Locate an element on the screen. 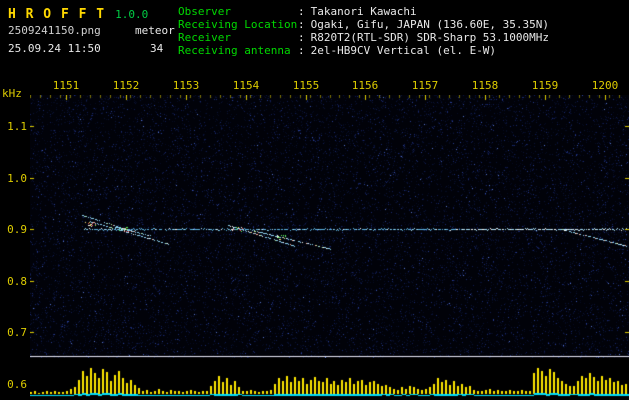  x-tick-label: 1200 is located at coordinates (605, 85).